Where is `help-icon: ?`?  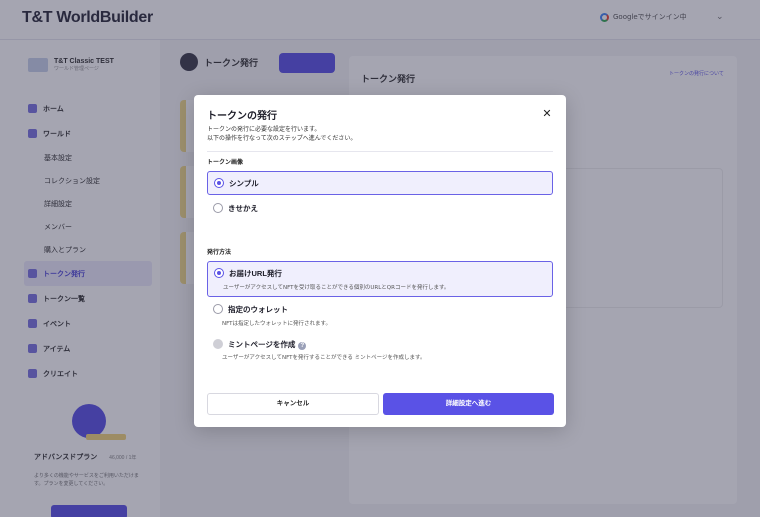 help-icon: ? is located at coordinates (302, 346).